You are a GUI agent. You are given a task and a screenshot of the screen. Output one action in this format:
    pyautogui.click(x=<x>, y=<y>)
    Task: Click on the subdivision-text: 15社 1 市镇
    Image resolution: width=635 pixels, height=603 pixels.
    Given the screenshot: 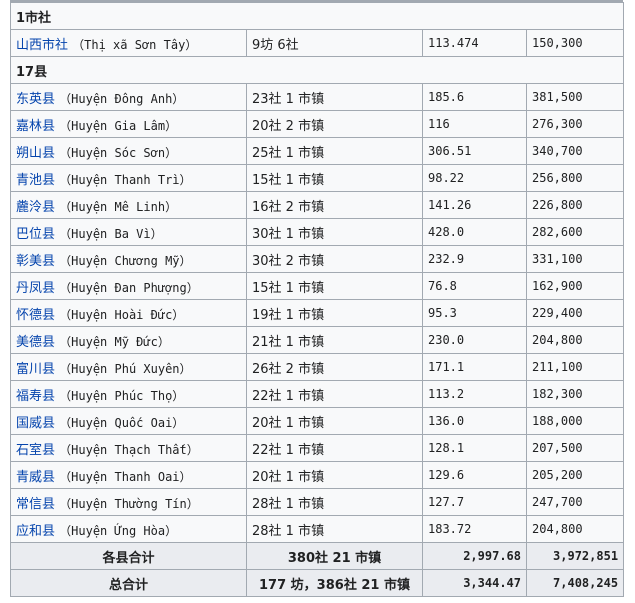 What is the action you would take?
    pyautogui.click(x=288, y=180)
    